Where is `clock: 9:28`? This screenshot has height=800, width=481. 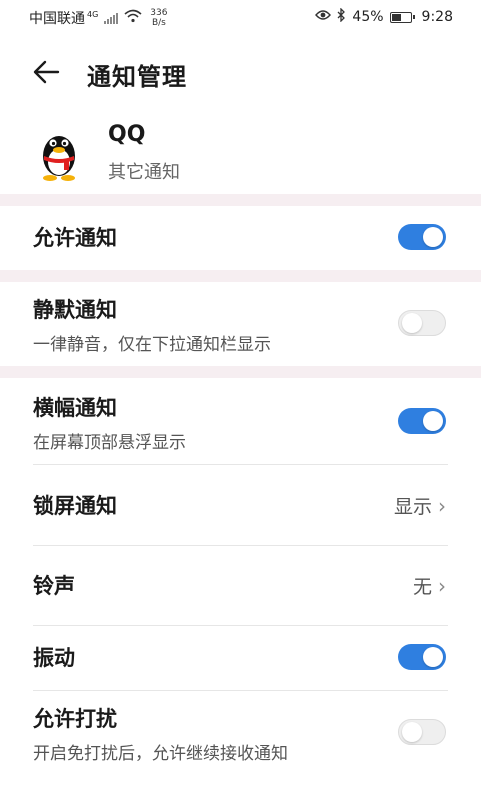
clock: 9:28 is located at coordinates (437, 17).